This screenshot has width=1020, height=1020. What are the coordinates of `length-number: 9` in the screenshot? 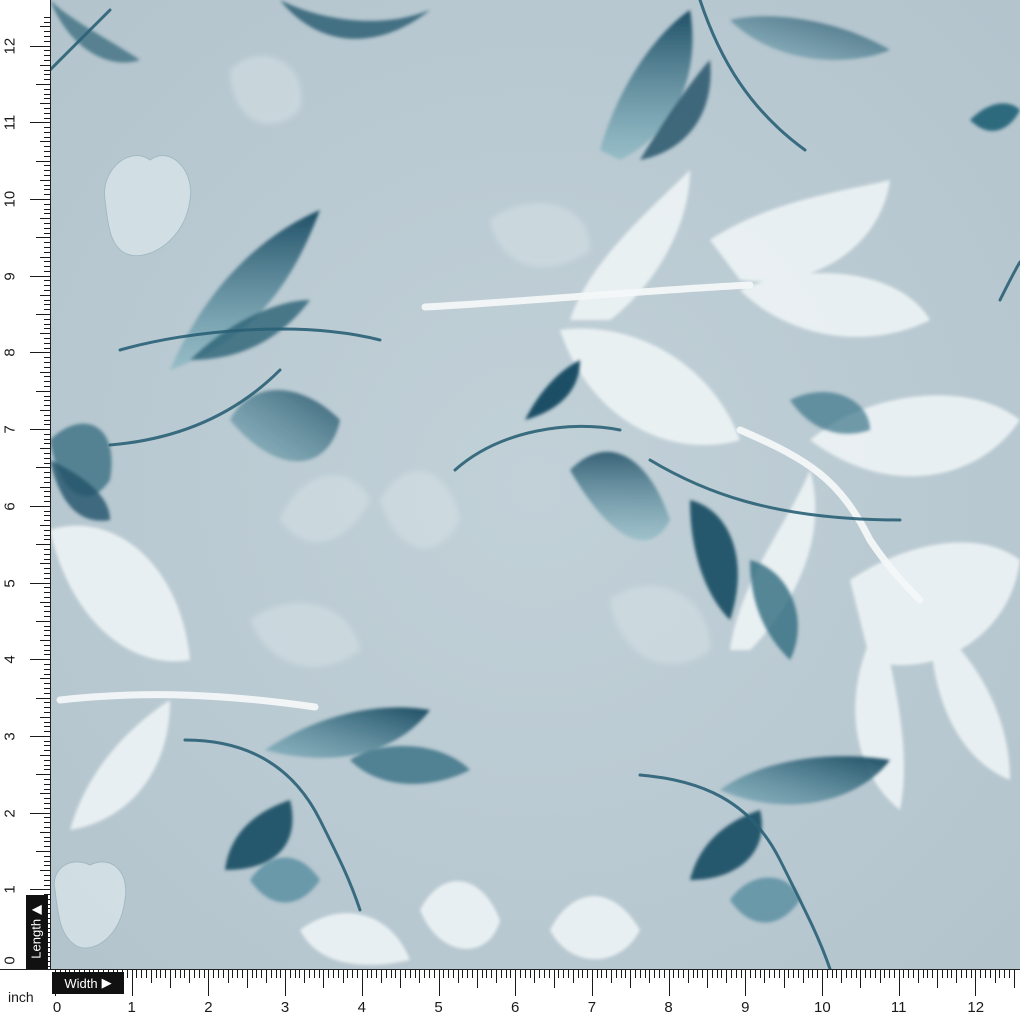 It's located at (10, 276).